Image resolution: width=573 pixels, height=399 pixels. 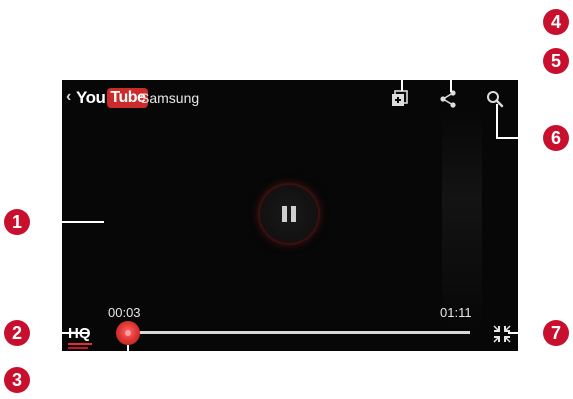 What do you see at coordinates (526, 333) in the screenshot?
I see `callout-7-line` at bounding box center [526, 333].